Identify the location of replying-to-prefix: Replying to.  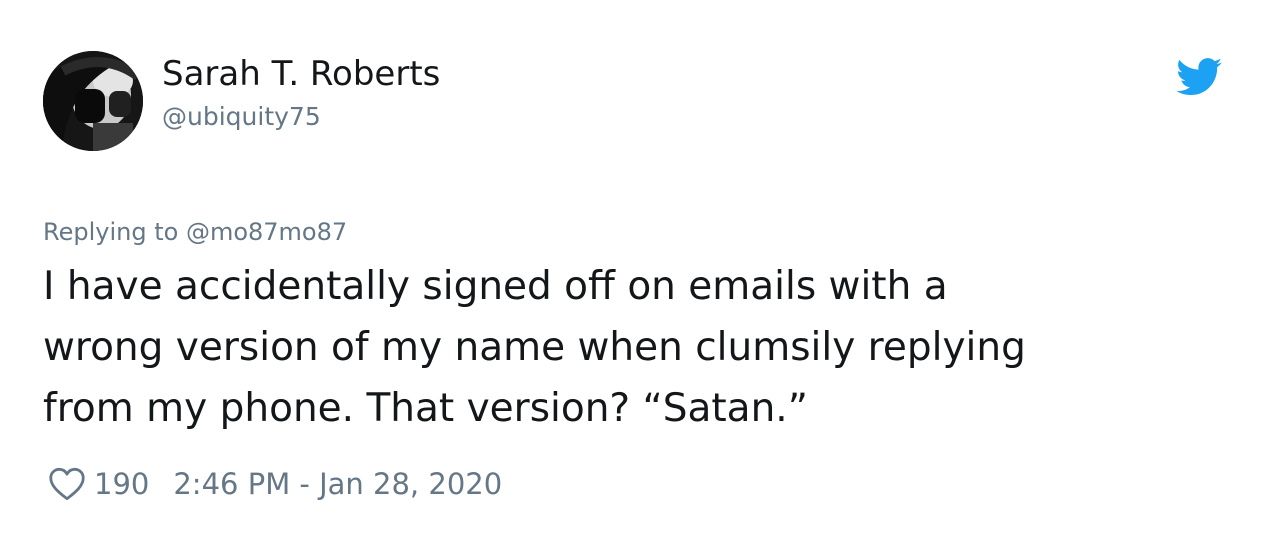
(111, 232).